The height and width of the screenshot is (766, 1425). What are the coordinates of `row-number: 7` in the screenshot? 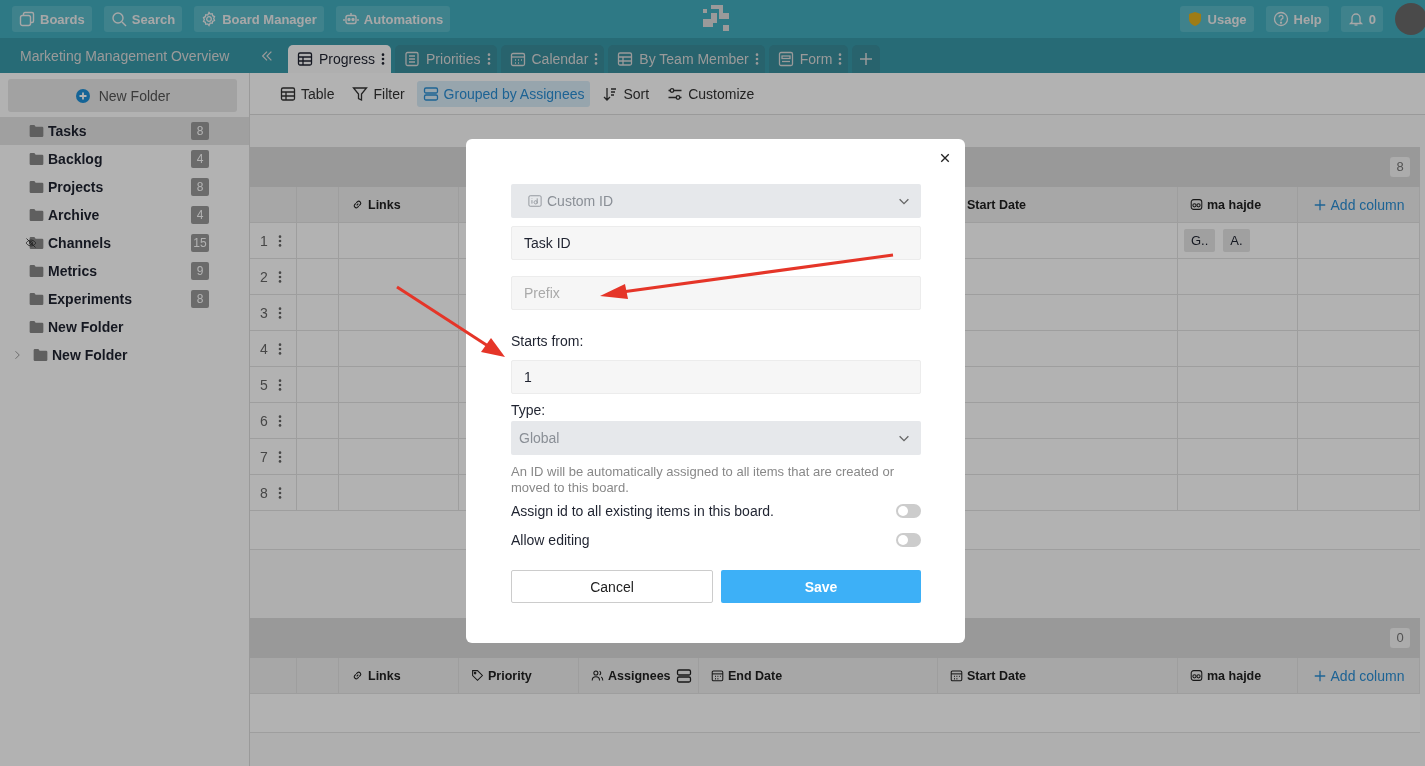 It's located at (264, 456).